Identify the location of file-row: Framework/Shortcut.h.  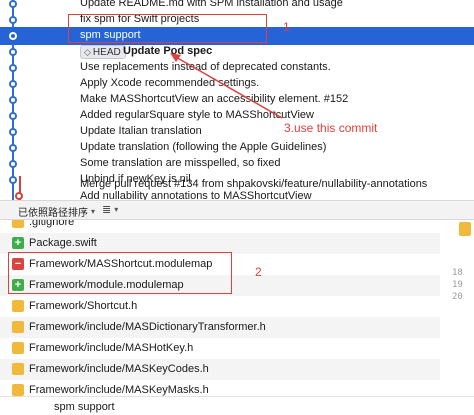
(220, 306).